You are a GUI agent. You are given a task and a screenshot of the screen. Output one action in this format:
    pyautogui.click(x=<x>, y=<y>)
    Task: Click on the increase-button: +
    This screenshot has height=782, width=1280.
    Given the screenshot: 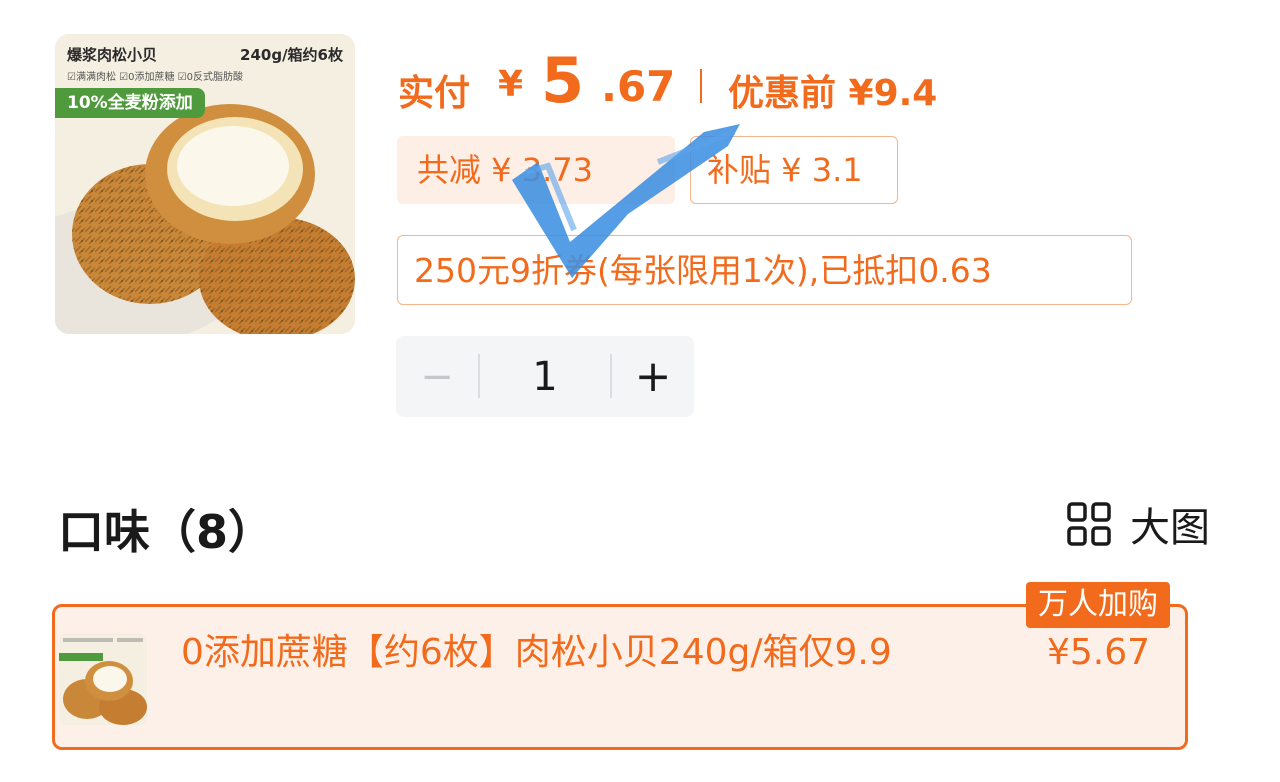 What is the action you would take?
    pyautogui.click(x=653, y=376)
    